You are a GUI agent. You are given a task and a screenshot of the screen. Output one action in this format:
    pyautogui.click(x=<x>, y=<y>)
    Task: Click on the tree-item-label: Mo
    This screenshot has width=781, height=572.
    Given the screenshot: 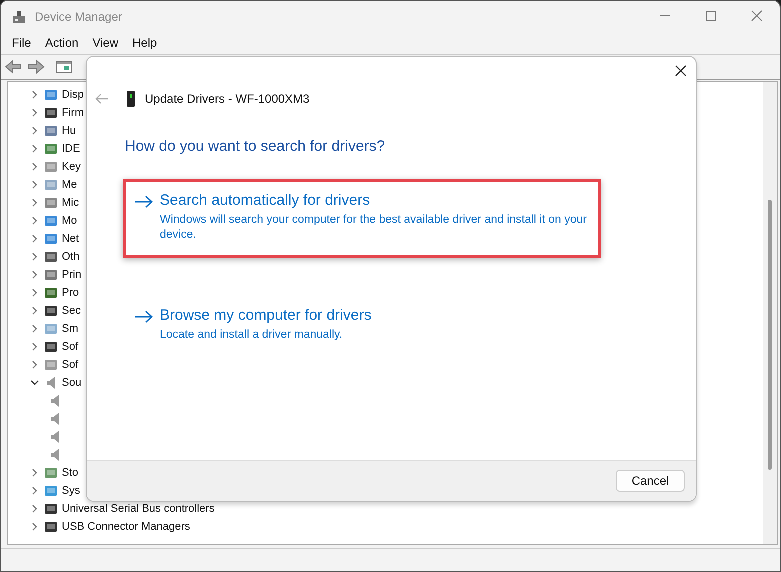 What is the action you would take?
    pyautogui.click(x=70, y=221)
    